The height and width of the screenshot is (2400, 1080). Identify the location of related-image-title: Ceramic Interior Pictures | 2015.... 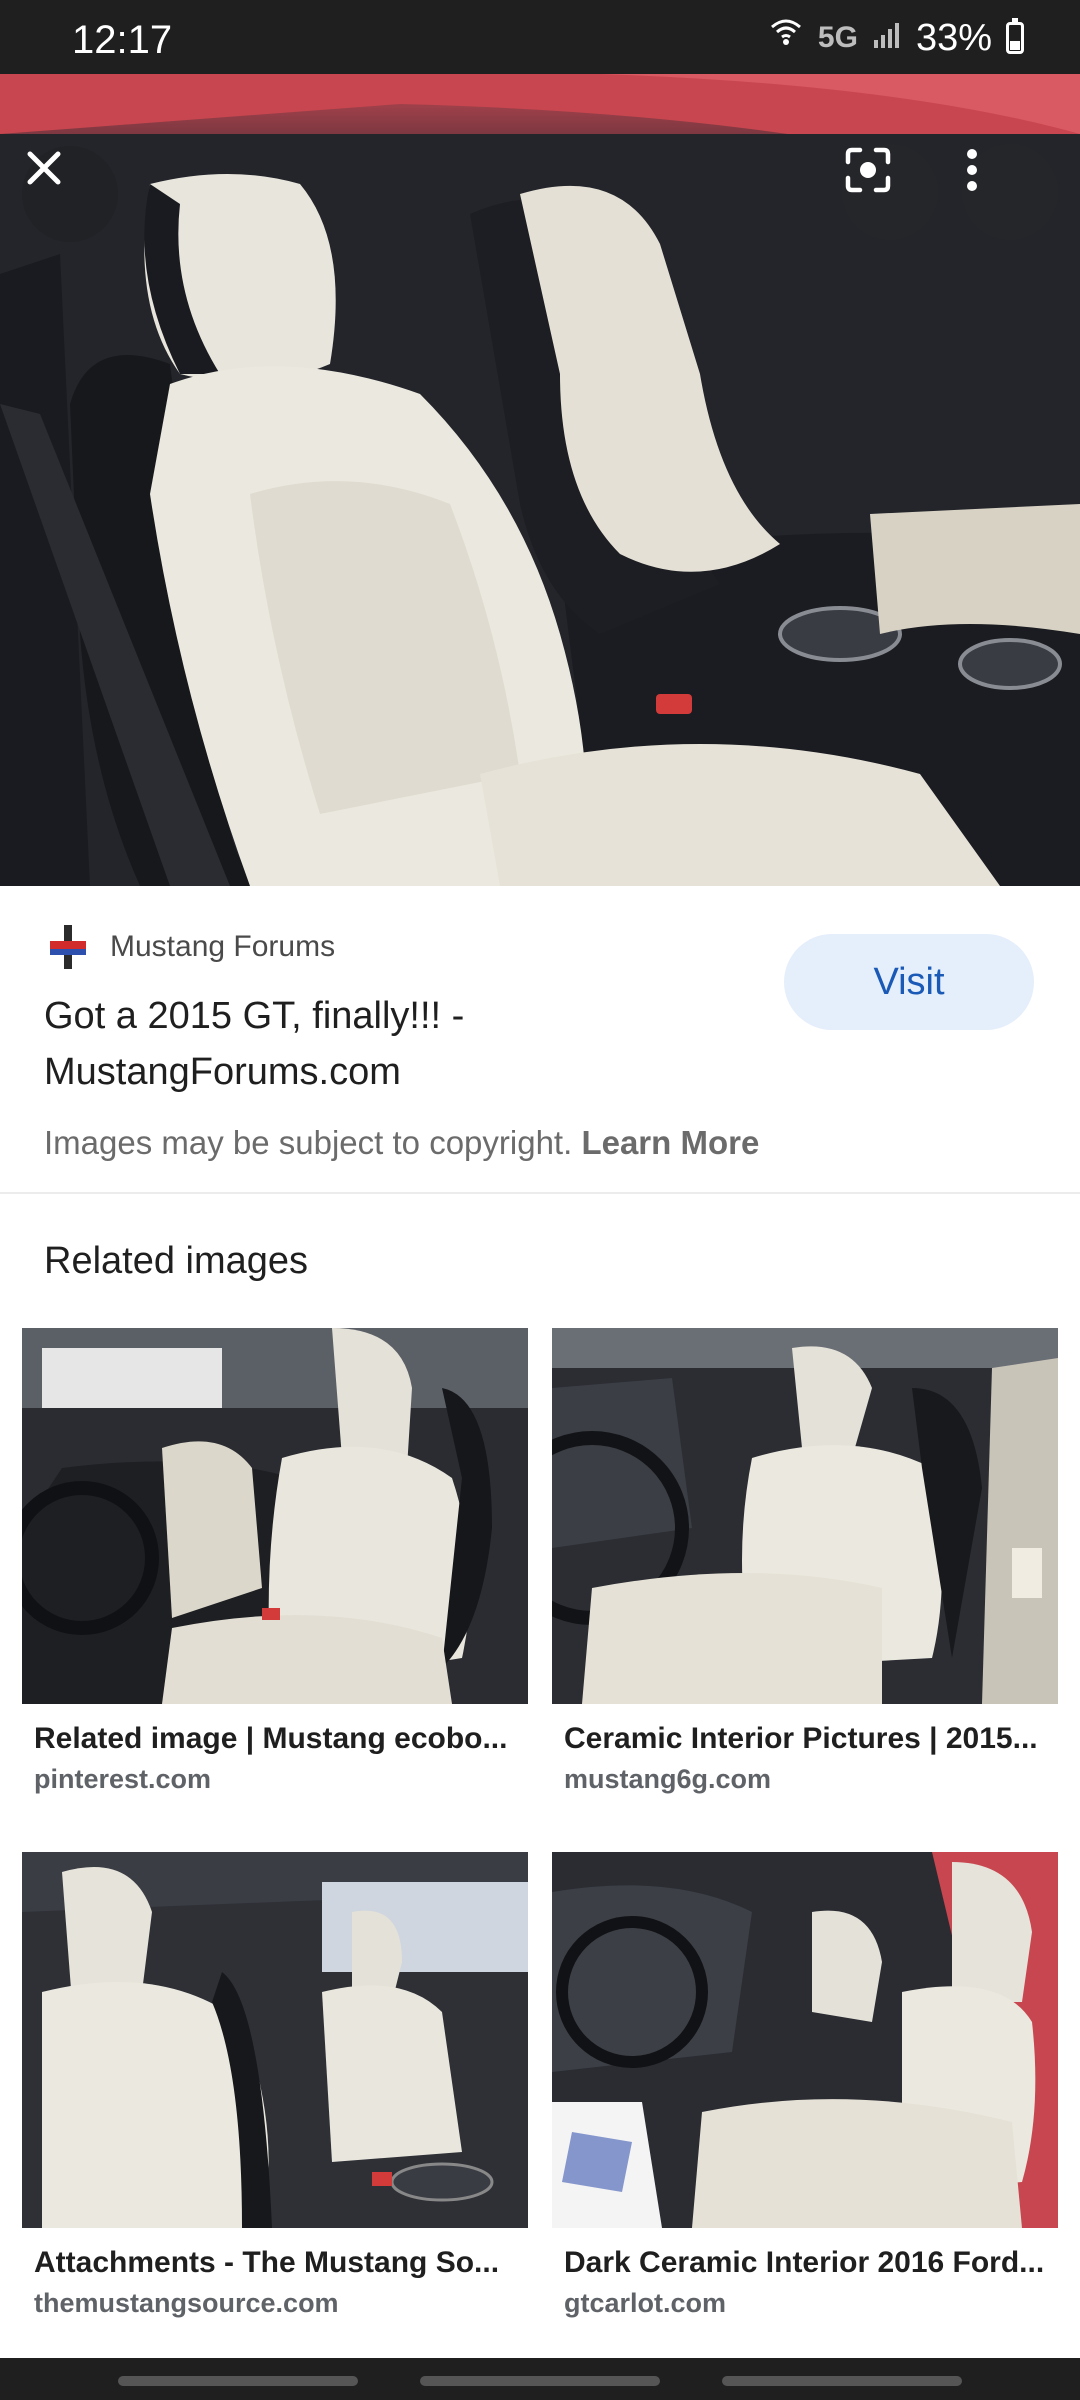
(801, 1738).